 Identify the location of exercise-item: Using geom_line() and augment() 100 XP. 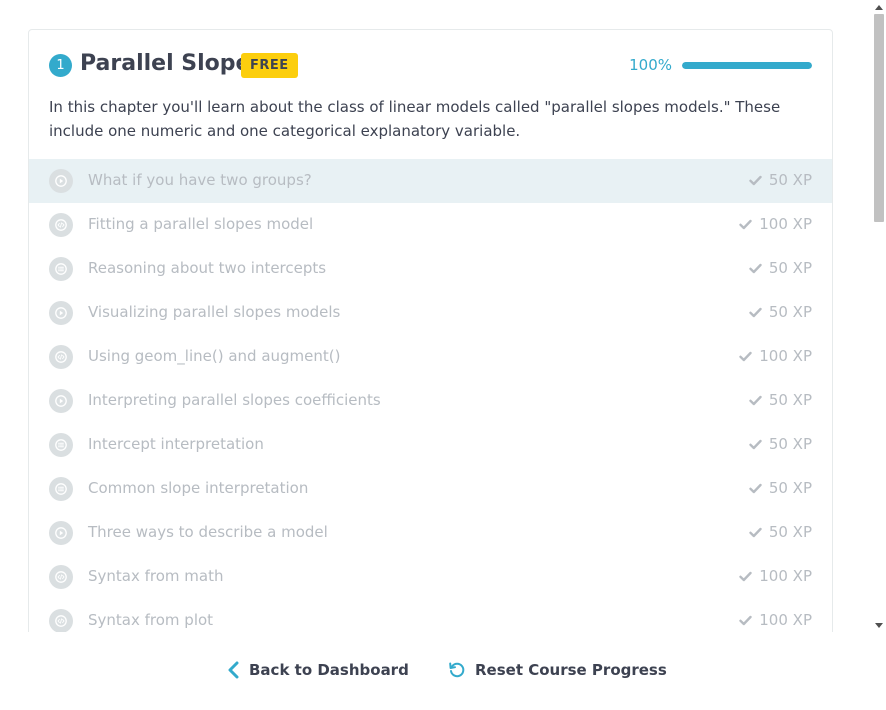
(430, 357).